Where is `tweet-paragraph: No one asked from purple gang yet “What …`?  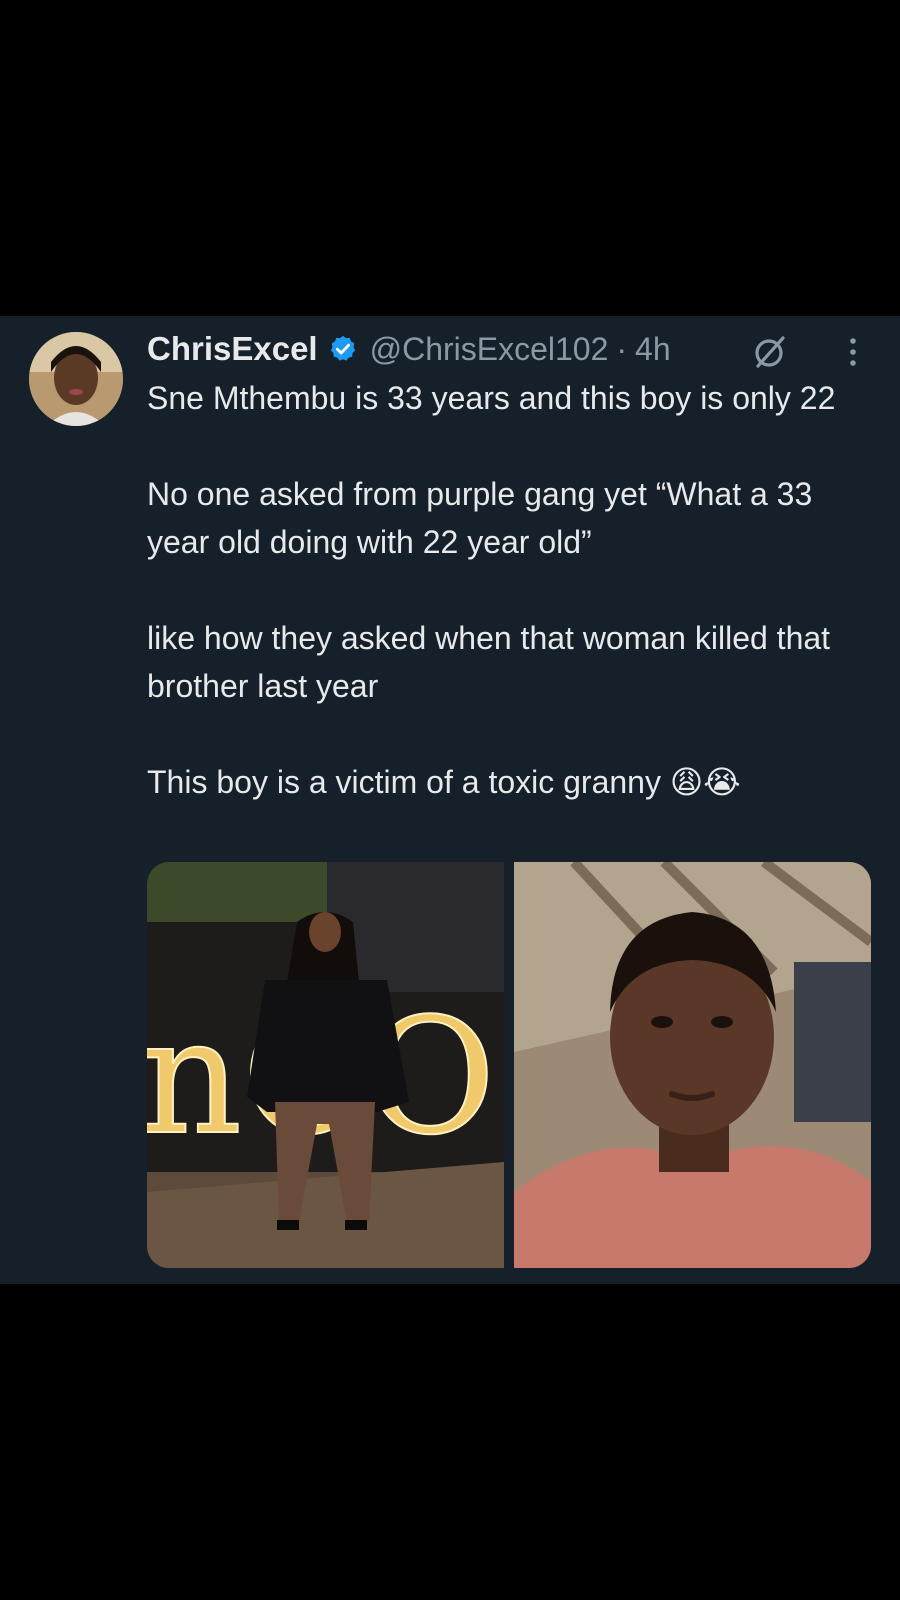
tweet-paragraph: No one asked from purple gang yet “What … is located at coordinates (480, 518).